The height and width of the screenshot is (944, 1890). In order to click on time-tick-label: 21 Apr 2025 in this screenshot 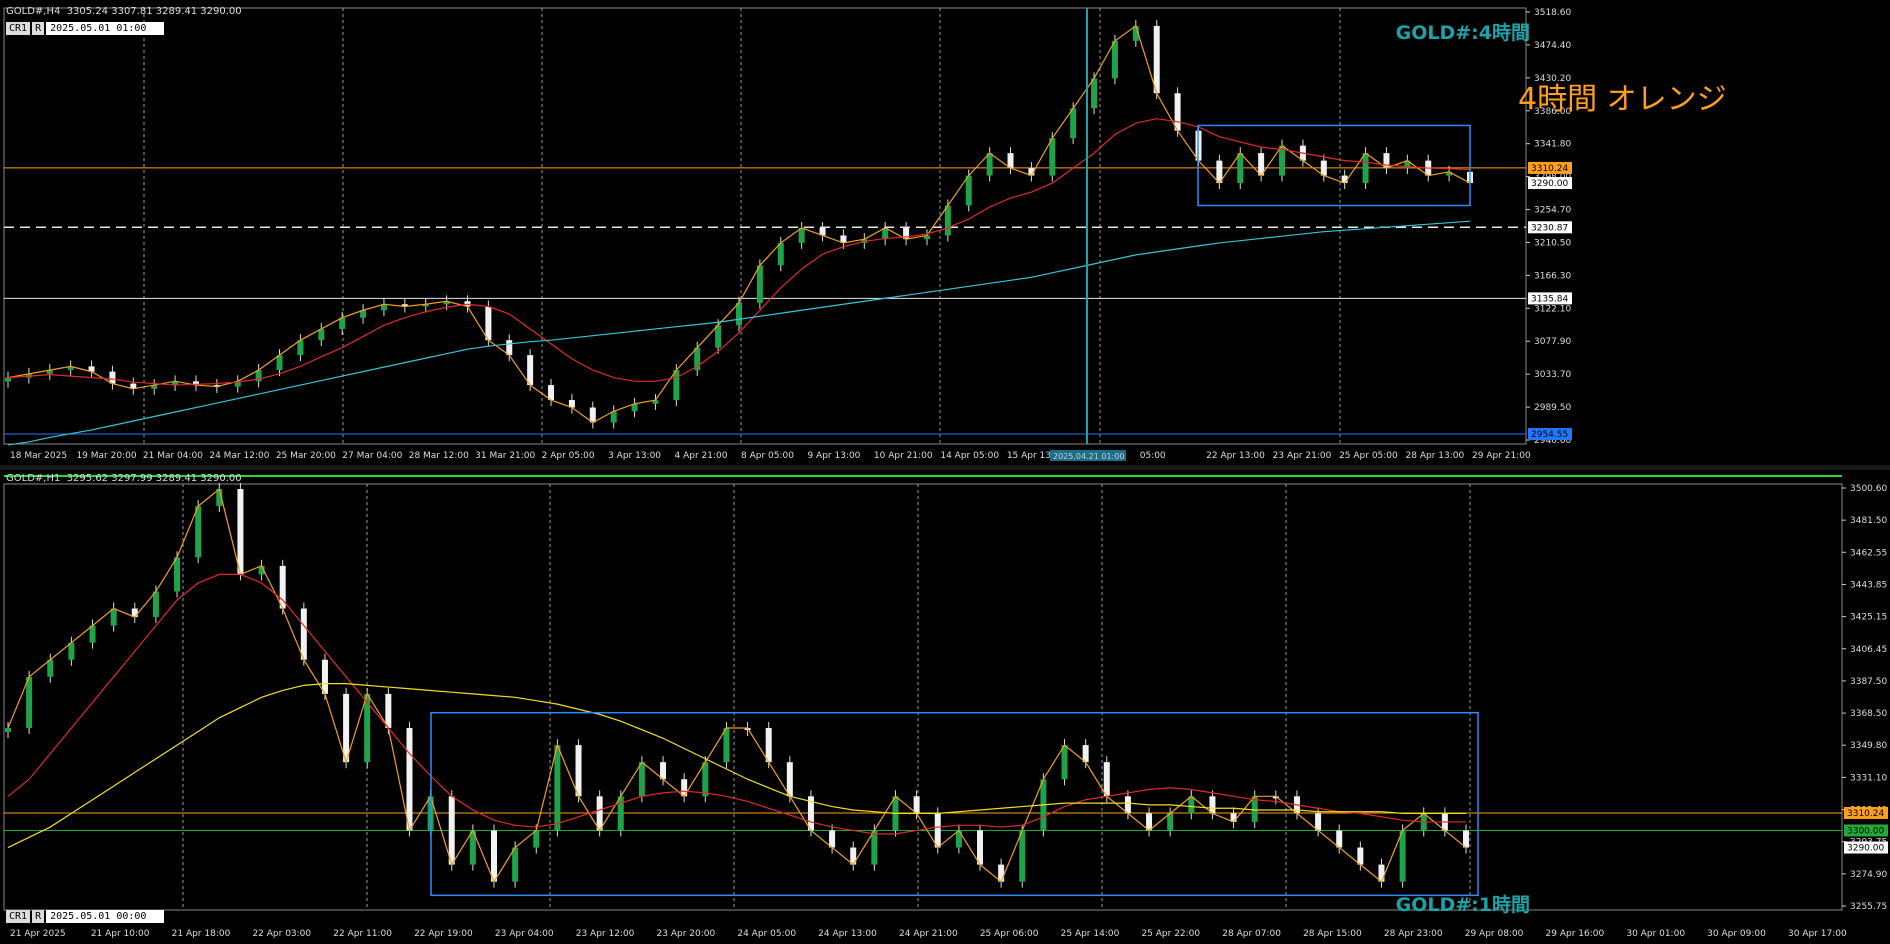, I will do `click(38, 934)`.